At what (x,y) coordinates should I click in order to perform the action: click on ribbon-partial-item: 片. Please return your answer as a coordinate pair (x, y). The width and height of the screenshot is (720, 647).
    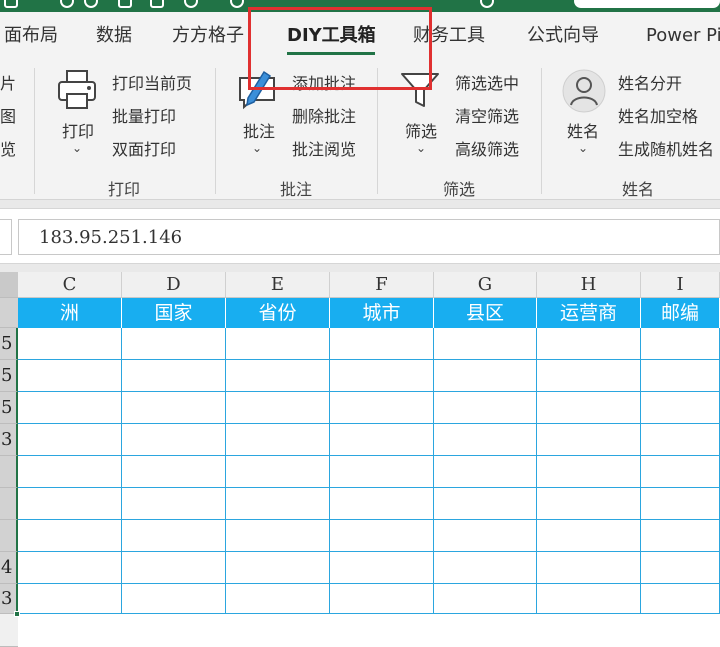
    Looking at the image, I should click on (8, 82).